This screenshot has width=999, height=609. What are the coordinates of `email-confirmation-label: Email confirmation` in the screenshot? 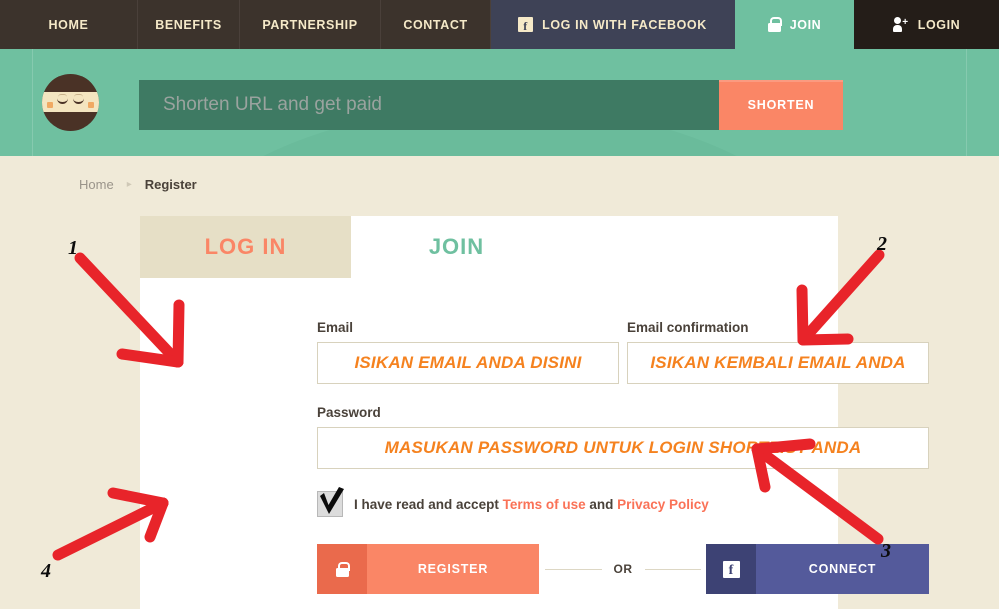 It's located at (688, 327).